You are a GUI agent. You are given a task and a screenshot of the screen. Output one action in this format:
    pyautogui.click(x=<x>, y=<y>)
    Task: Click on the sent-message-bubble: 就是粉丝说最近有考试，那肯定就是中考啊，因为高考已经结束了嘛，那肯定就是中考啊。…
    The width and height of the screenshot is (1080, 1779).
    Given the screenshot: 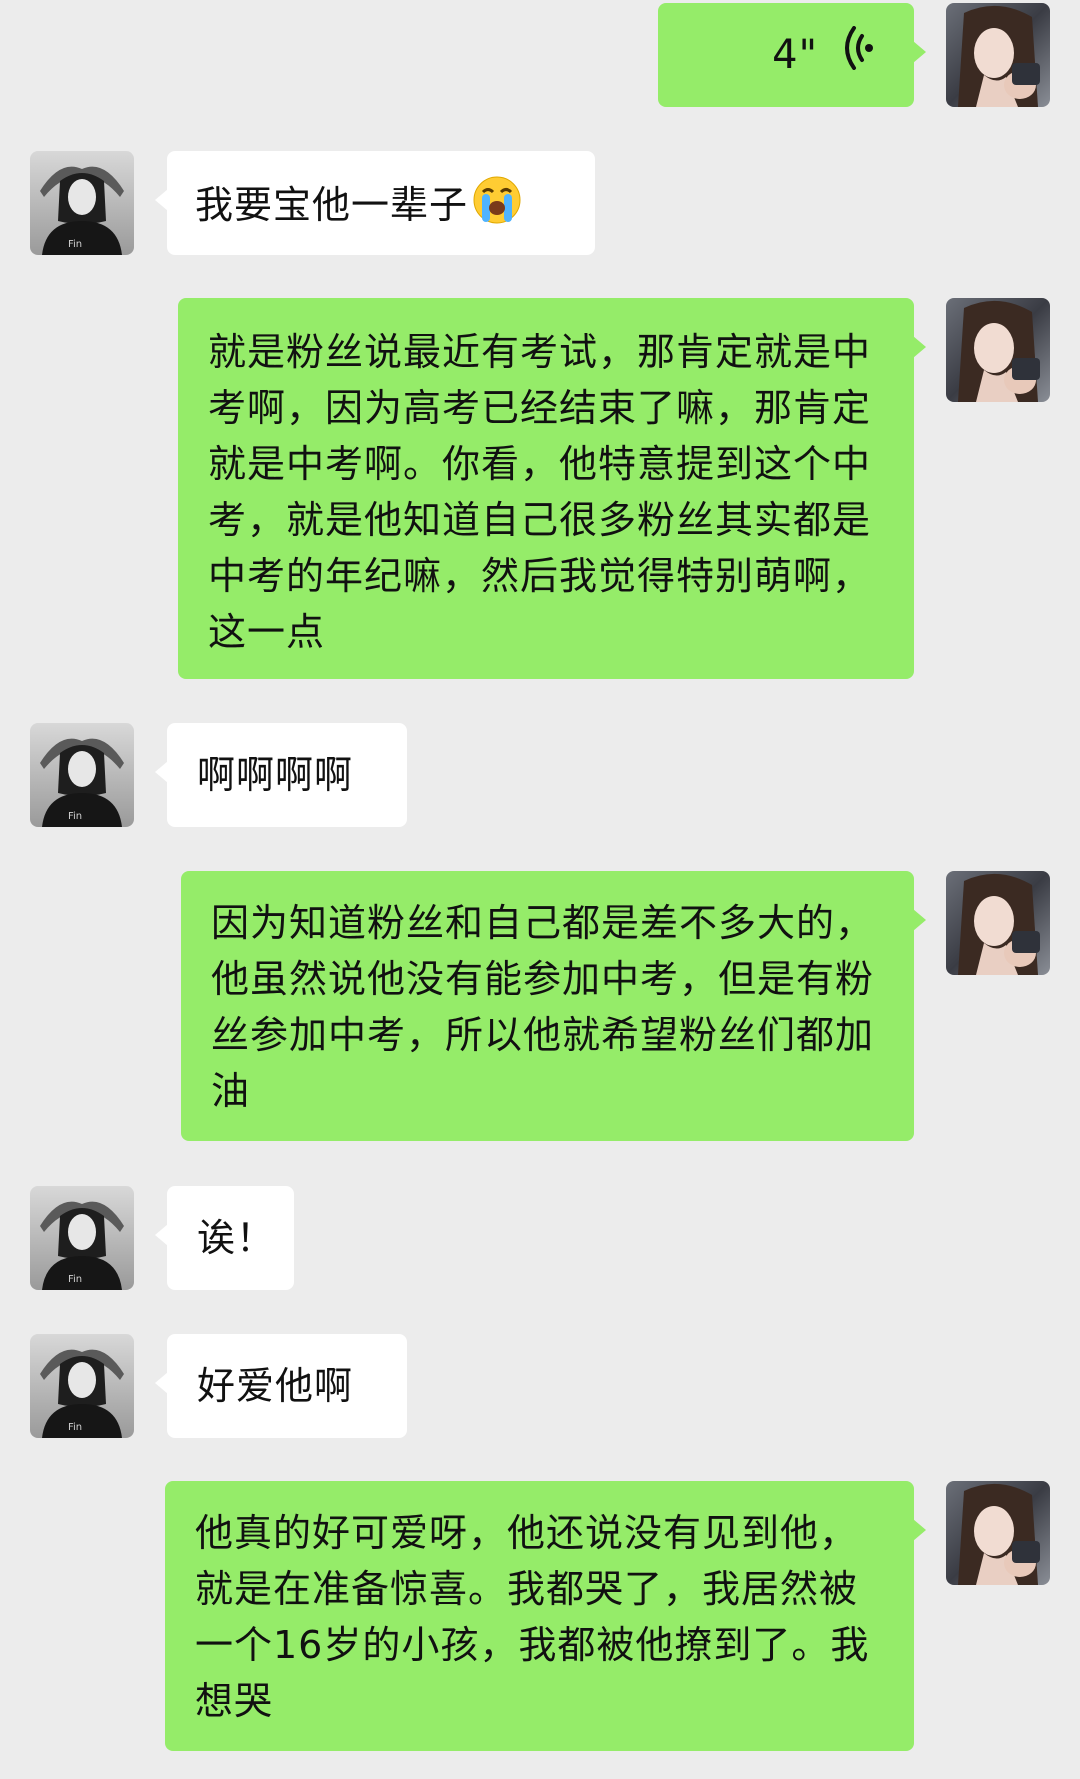 What is the action you would take?
    pyautogui.click(x=552, y=488)
    